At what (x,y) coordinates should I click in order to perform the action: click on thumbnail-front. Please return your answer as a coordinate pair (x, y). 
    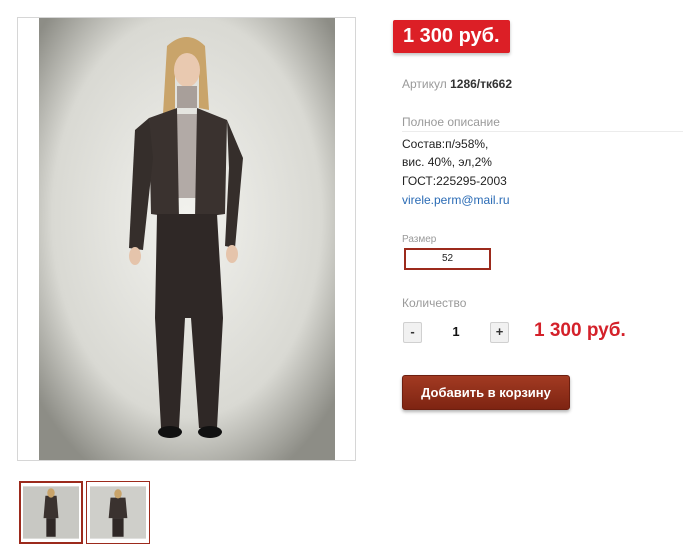
    Looking at the image, I should click on (51, 512).